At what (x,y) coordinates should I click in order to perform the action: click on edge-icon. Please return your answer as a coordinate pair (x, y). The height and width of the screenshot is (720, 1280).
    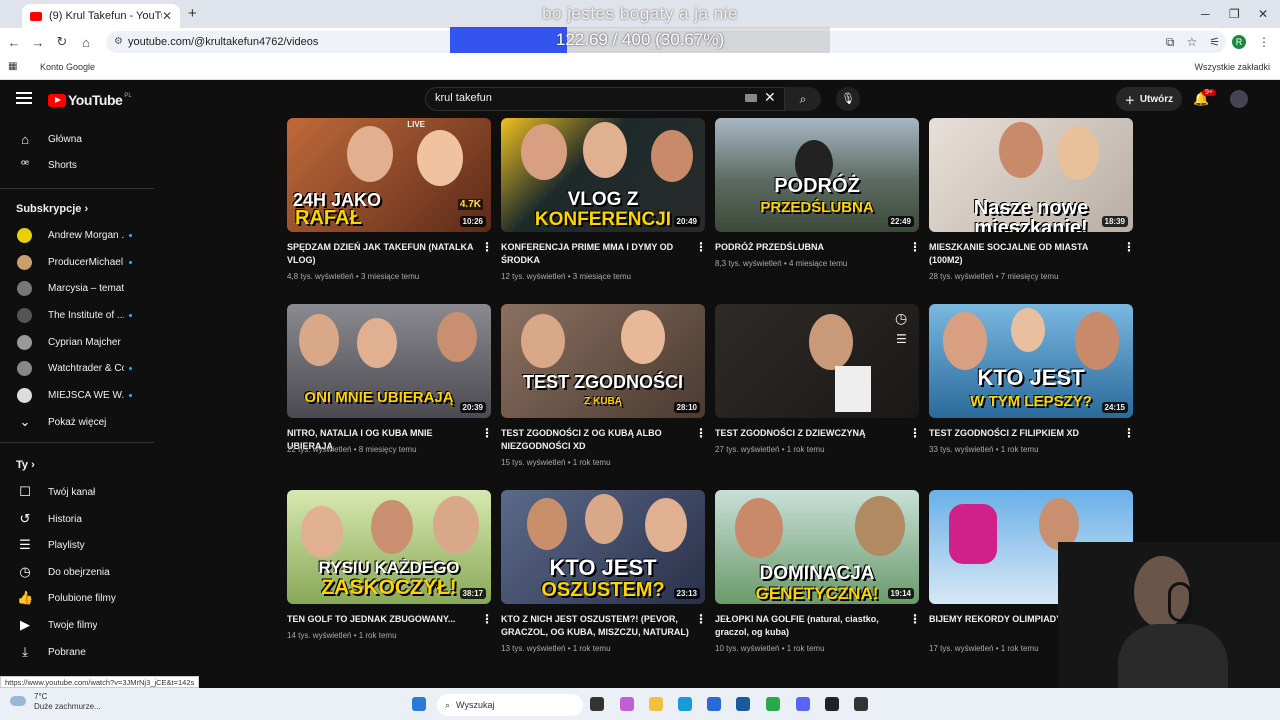
    Looking at the image, I should click on (685, 704).